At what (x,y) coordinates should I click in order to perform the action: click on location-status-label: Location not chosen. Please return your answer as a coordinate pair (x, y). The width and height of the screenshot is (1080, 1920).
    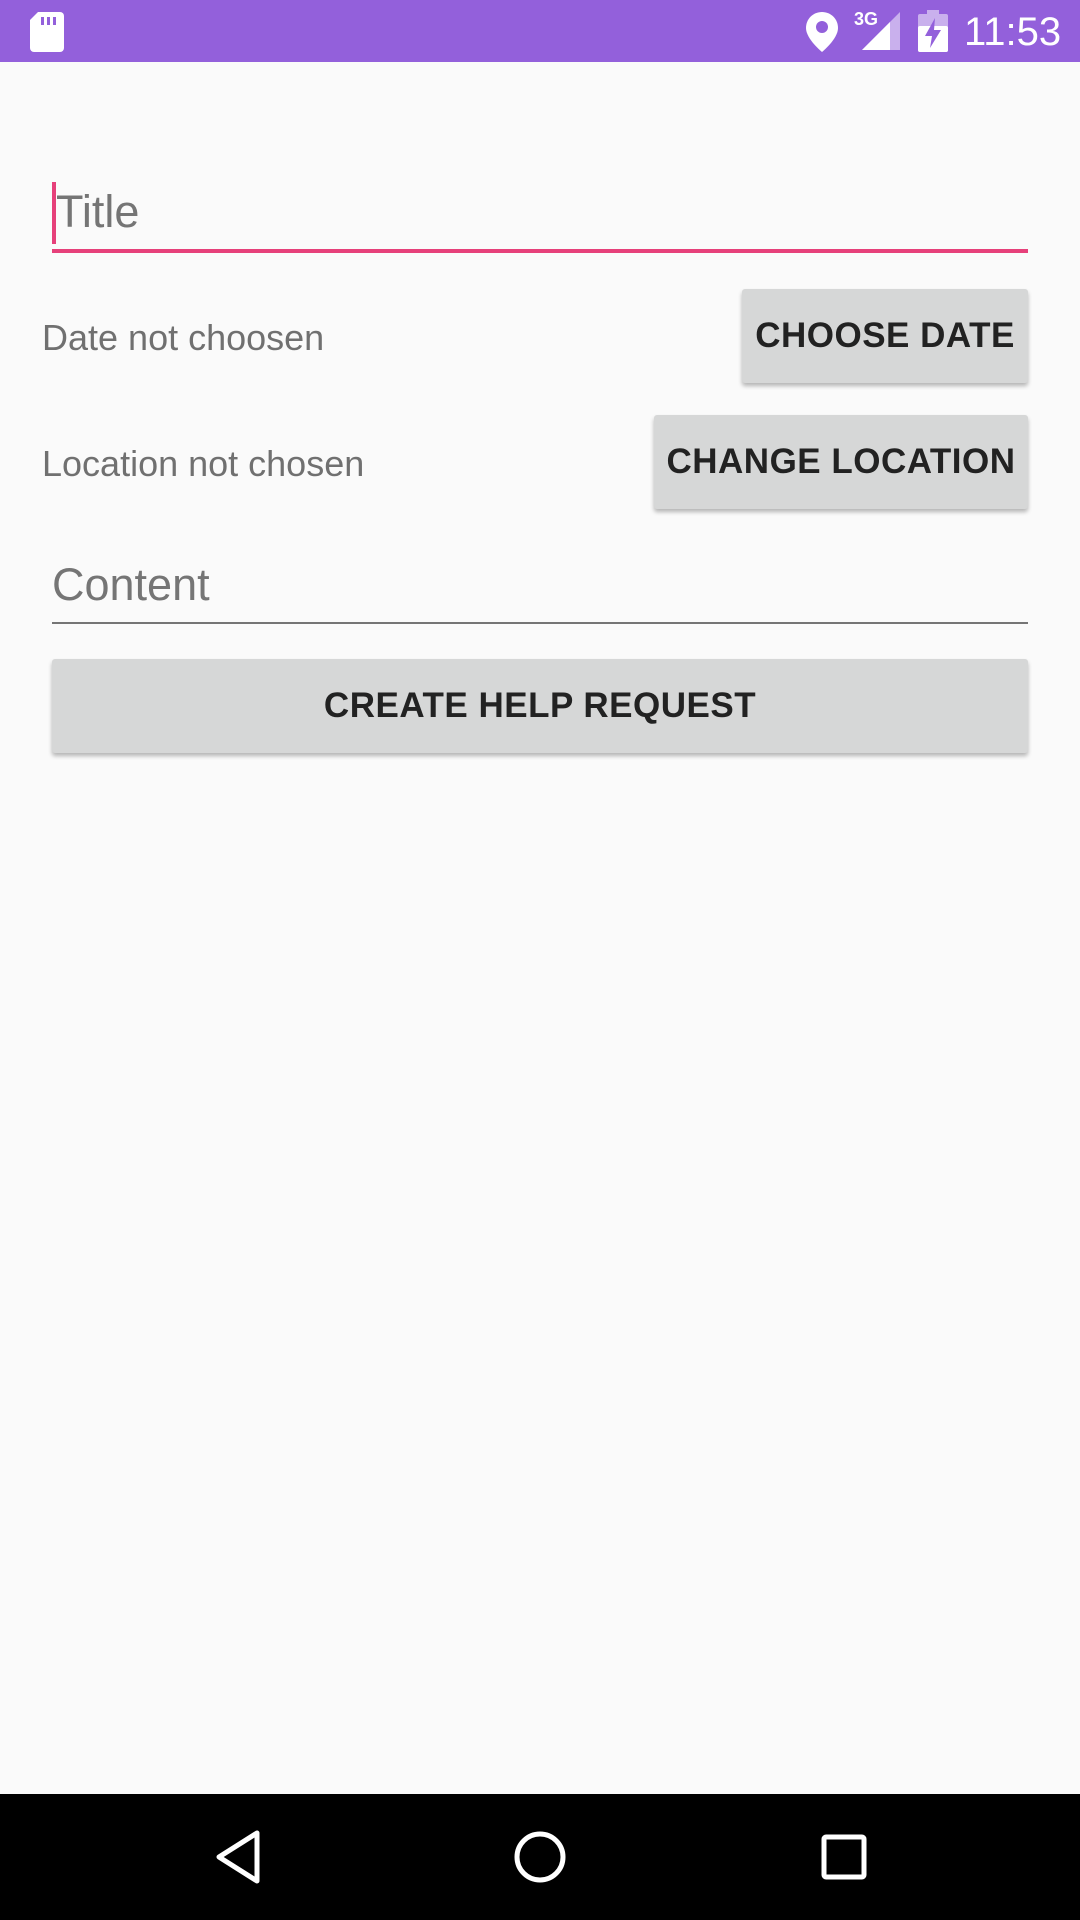
    Looking at the image, I should click on (203, 463).